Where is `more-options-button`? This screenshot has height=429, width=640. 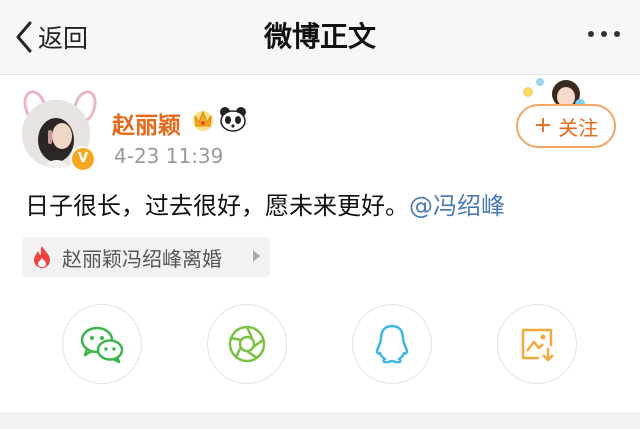
more-options-button is located at coordinates (604, 34).